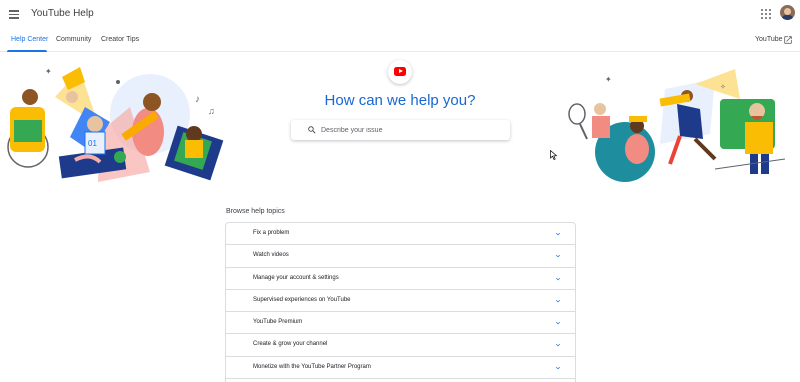 This screenshot has height=382, width=800. I want to click on app-title: YouTube Help, so click(62, 13).